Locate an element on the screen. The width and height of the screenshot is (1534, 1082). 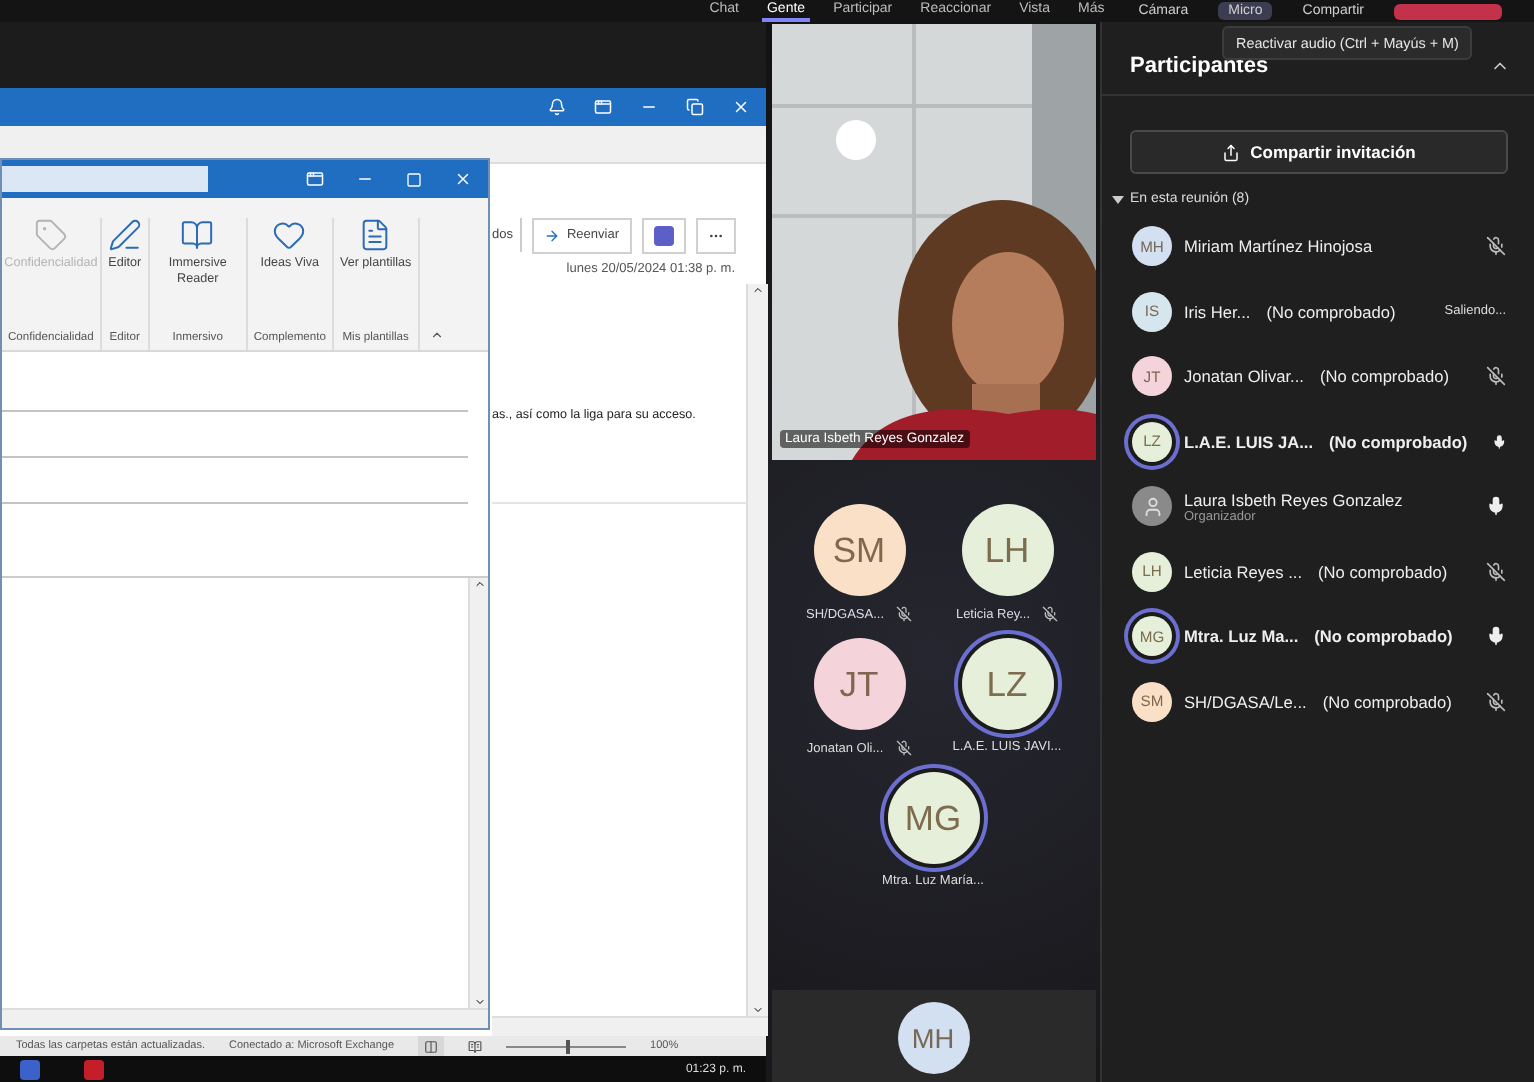
search-field is located at coordinates (105, 179).